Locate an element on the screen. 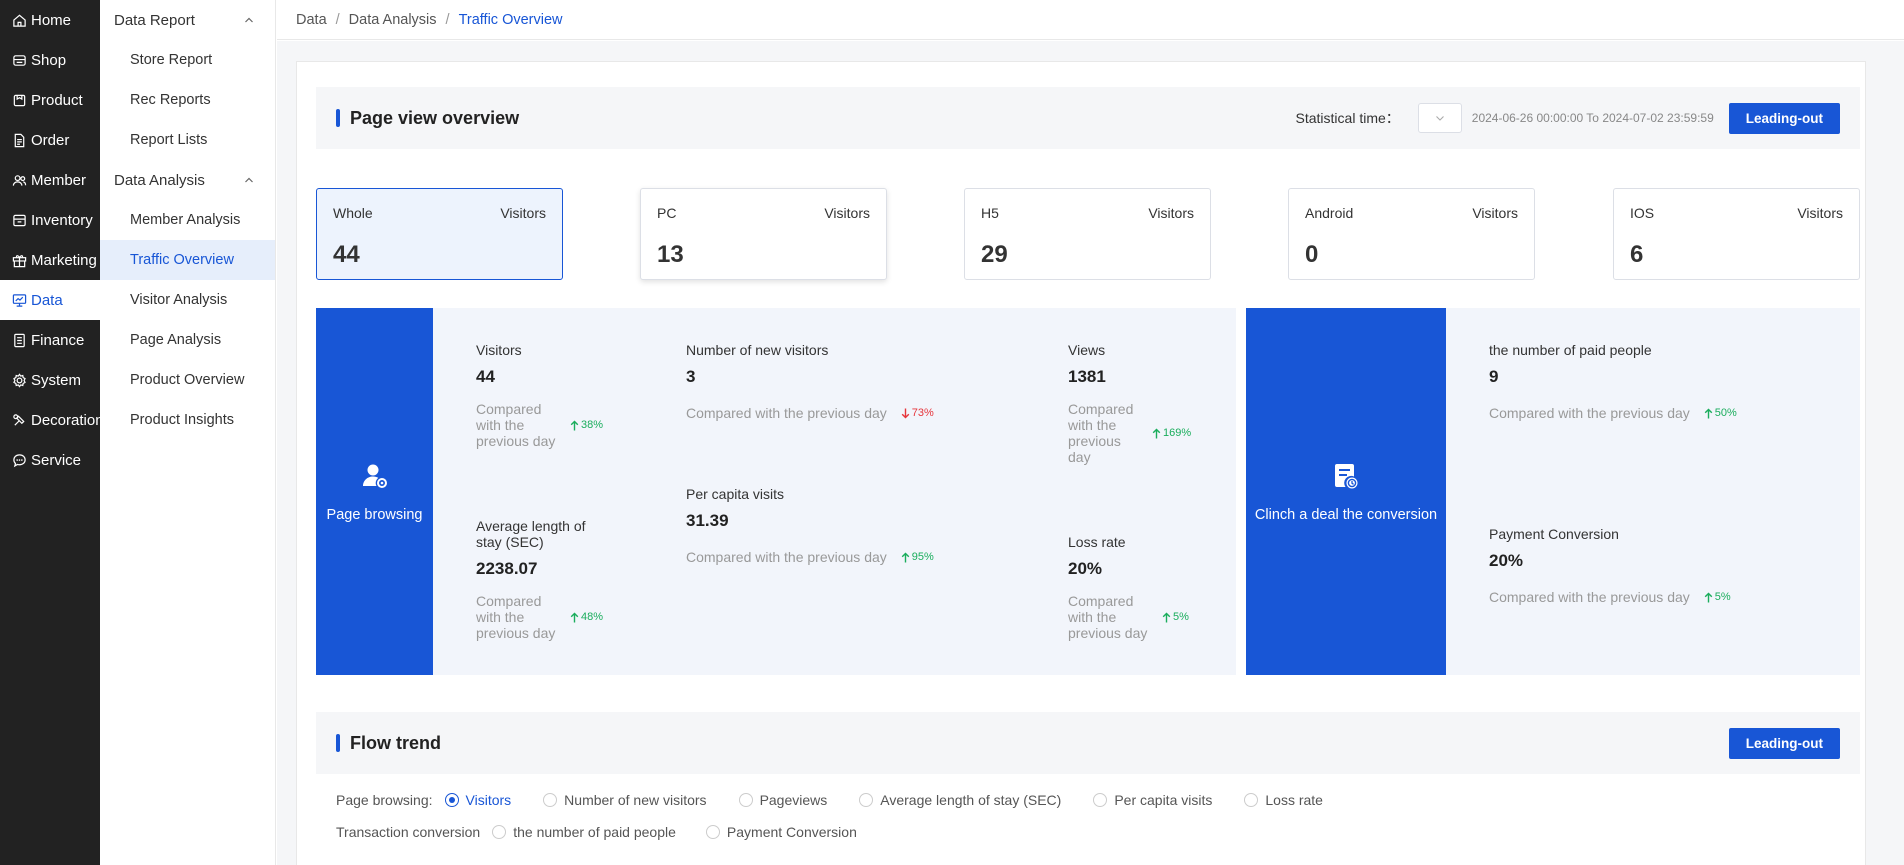 This screenshot has height=865, width=1904. trend-value: 73% is located at coordinates (922, 413).